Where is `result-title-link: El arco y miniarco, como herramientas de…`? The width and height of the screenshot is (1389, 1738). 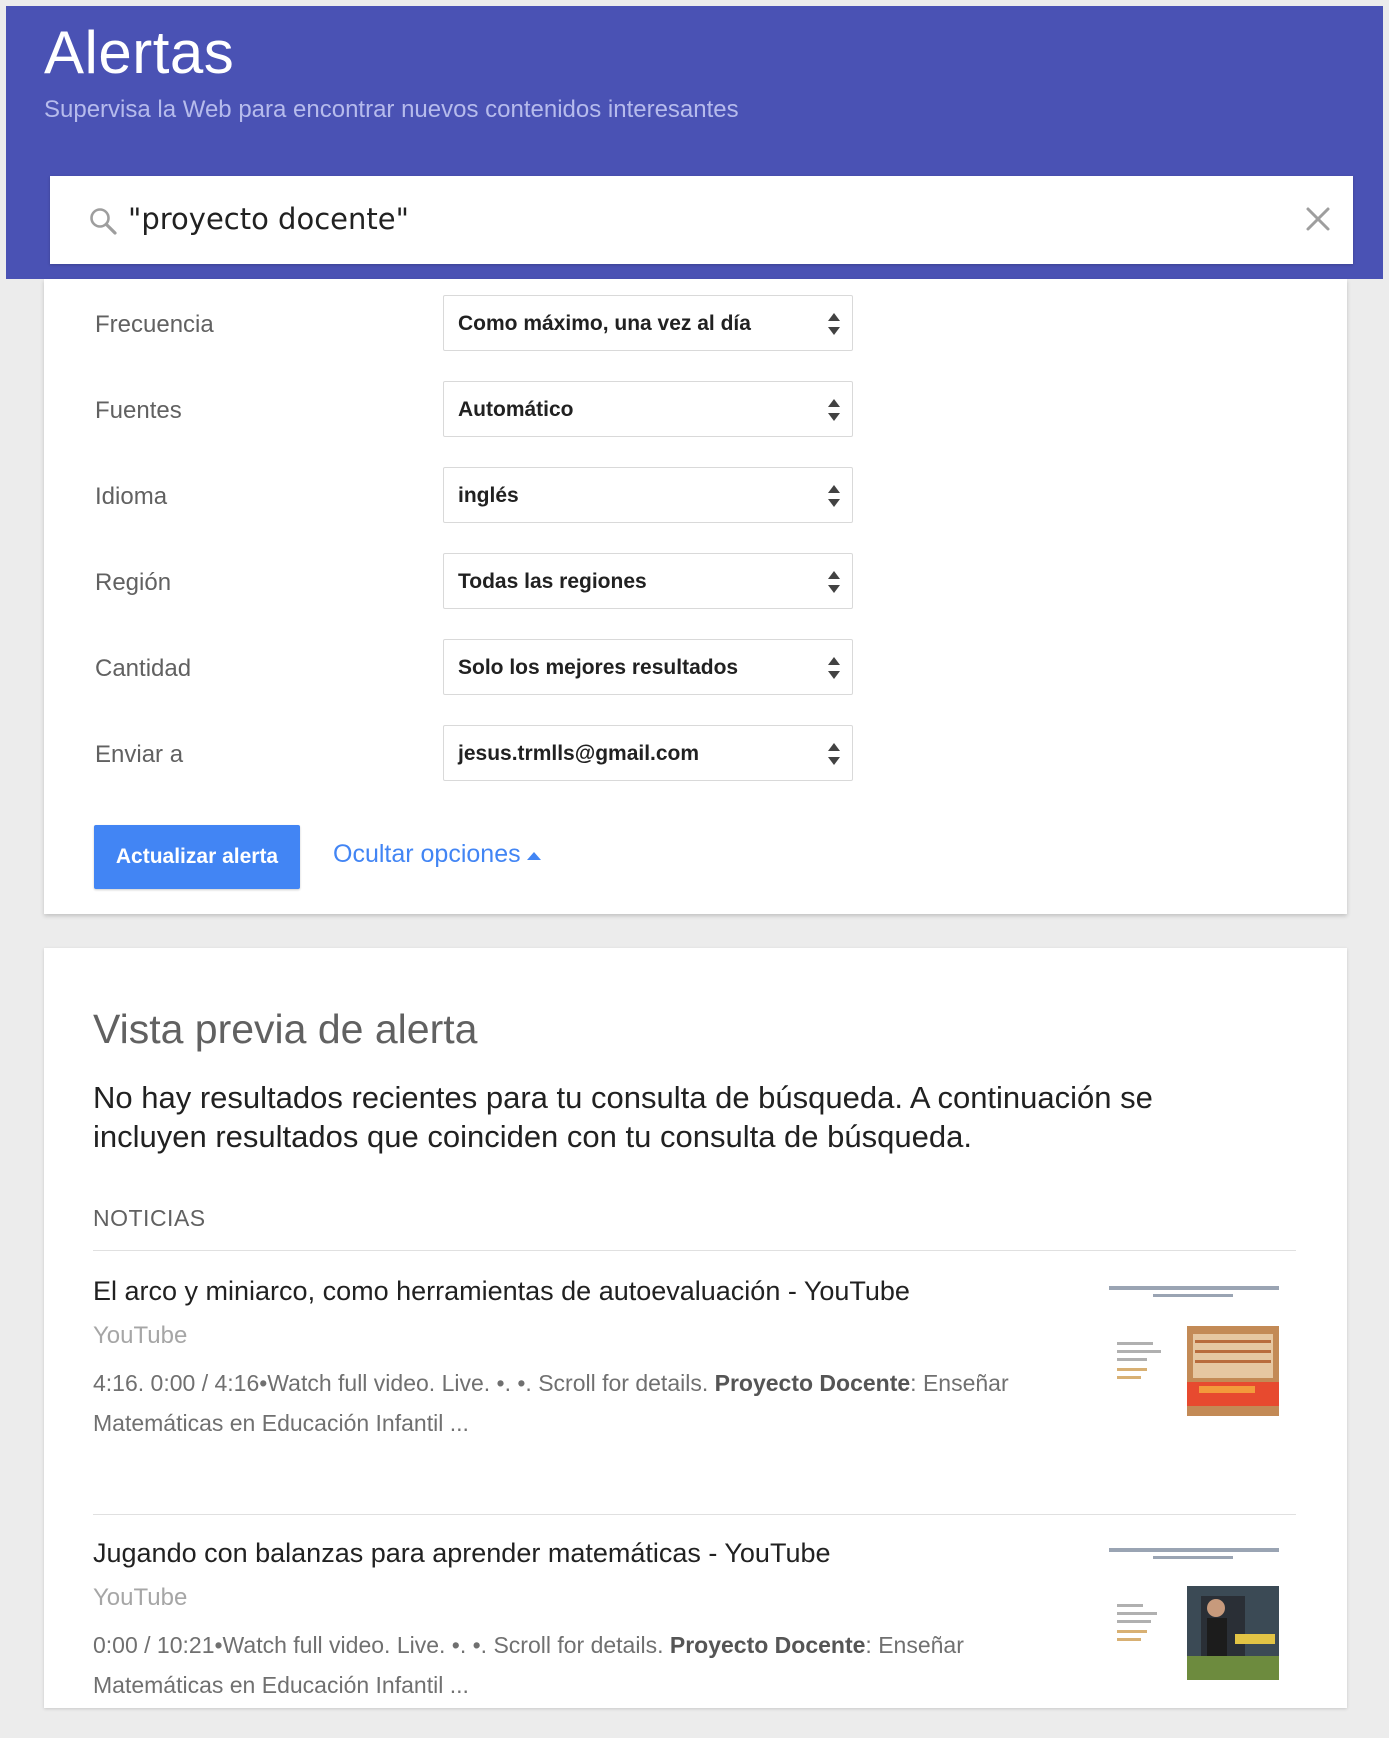
result-title-link: El arco y miniarco, como herramientas de… is located at coordinates (501, 1291).